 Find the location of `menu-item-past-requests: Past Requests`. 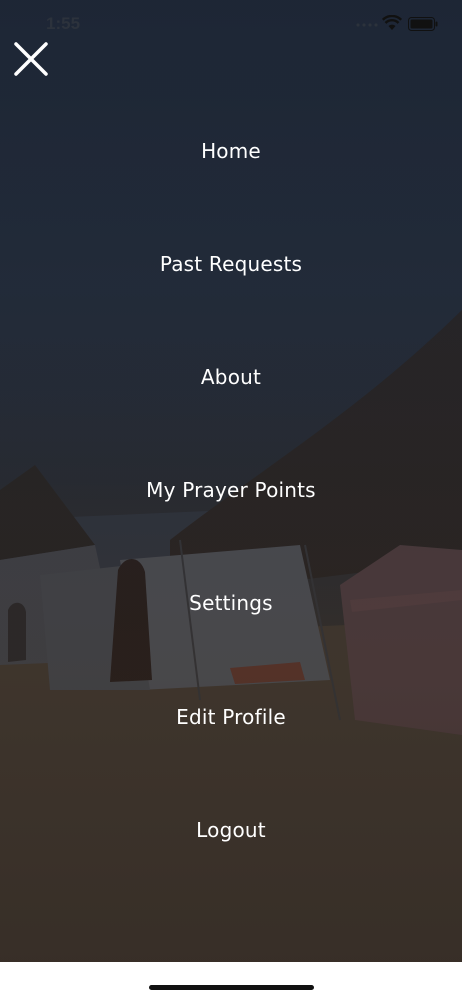

menu-item-past-requests: Past Requests is located at coordinates (231, 264).